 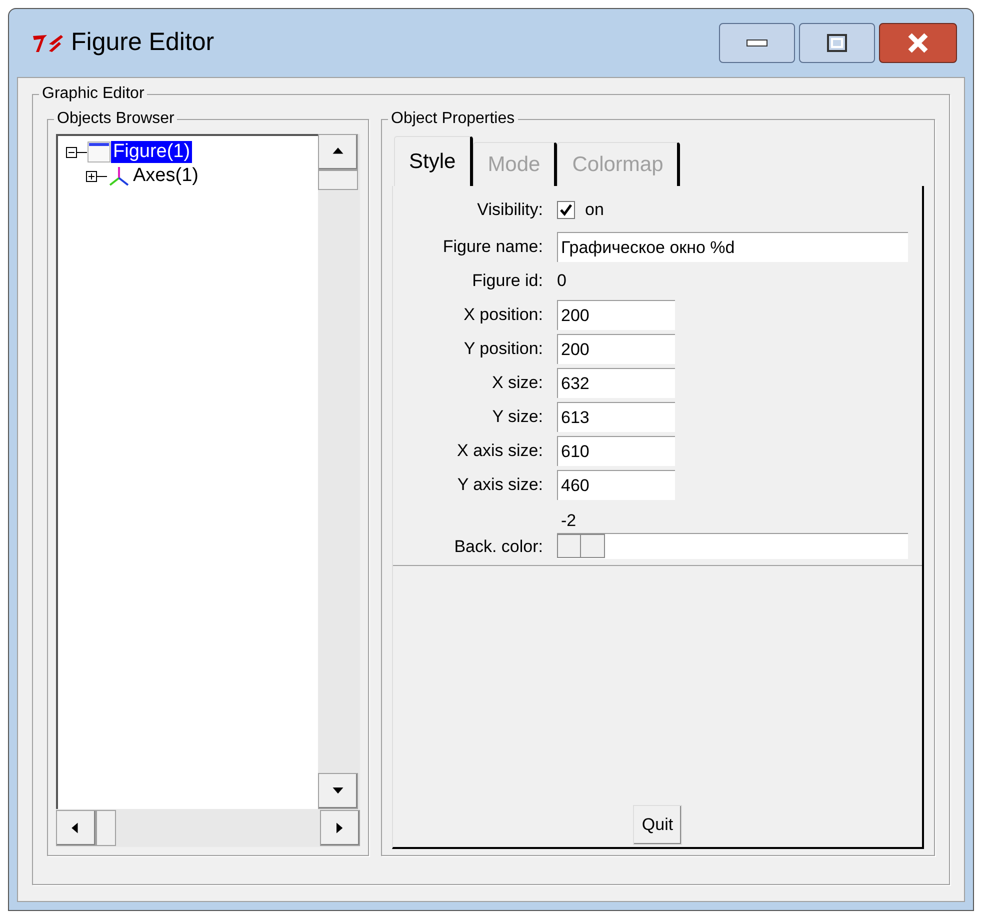 What do you see at coordinates (99, 152) in the screenshot?
I see `window-icon` at bounding box center [99, 152].